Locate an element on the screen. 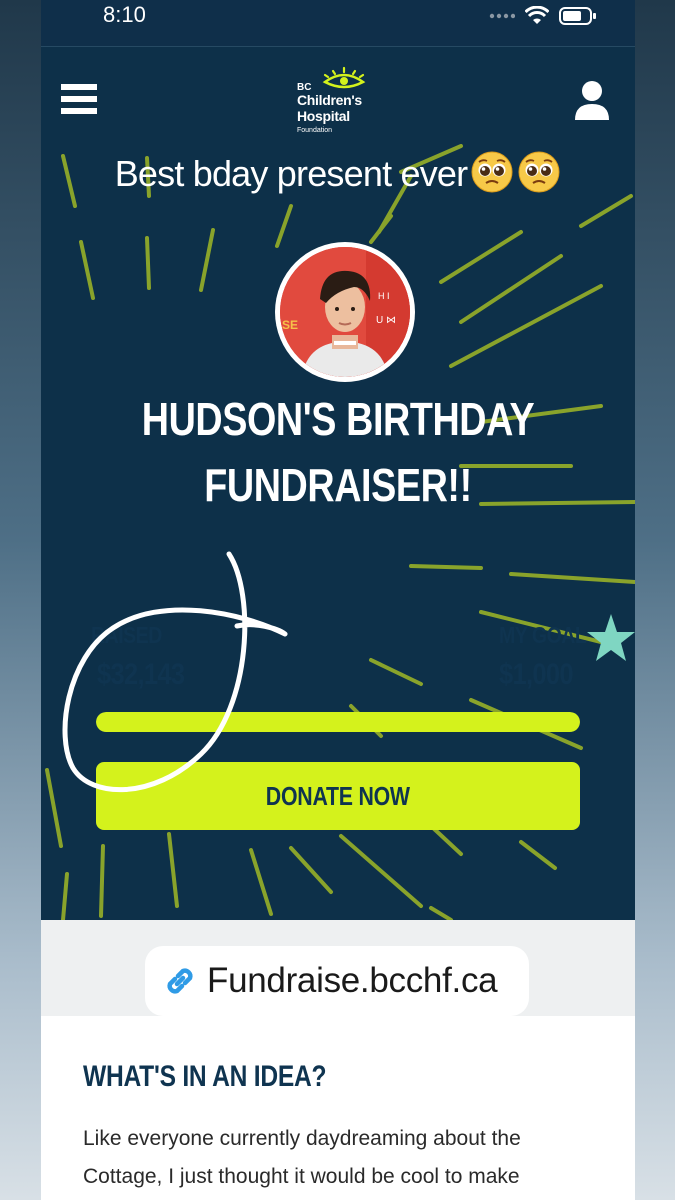 This screenshot has width=675, height=1200. logo-line-foundation: Foundation is located at coordinates (315, 130).